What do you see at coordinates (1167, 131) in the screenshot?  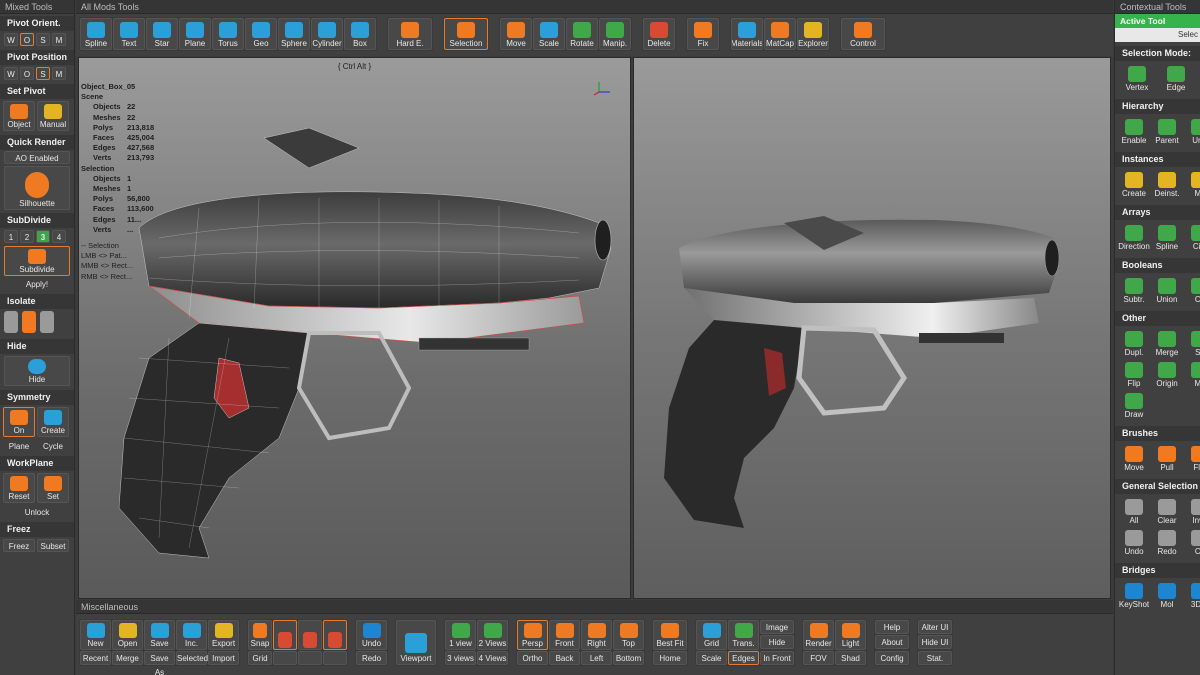 I see `hierarchy-parent-button: Parent` at bounding box center [1167, 131].